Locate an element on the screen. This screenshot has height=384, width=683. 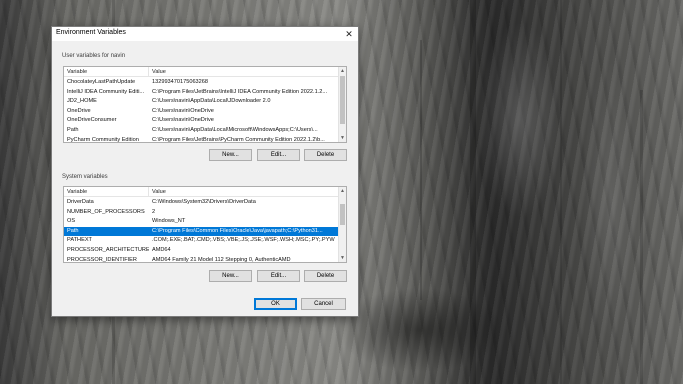
system-variables-label: System variables is located at coordinates (85, 177).